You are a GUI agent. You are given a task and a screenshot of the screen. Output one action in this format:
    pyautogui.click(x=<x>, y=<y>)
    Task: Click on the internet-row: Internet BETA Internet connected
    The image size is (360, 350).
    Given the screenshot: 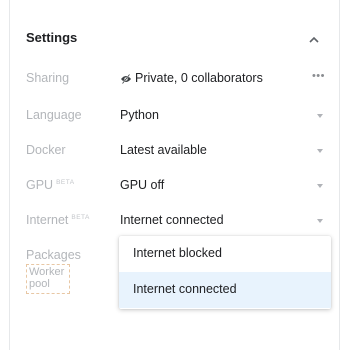 What is the action you would take?
    pyautogui.click(x=174, y=221)
    